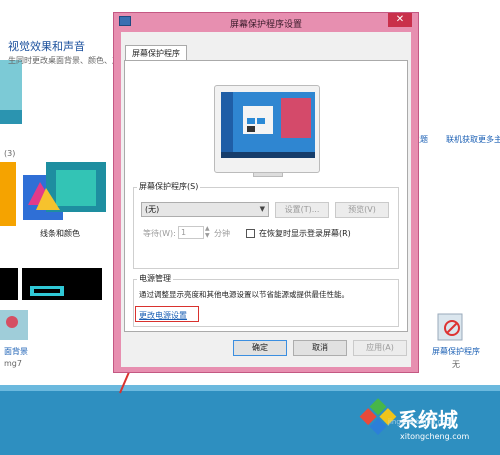 This screenshot has height=455, width=500. Describe the element at coordinates (435, 436) in the screenshot. I see `watermark-domain: xitongcheng.com` at that location.